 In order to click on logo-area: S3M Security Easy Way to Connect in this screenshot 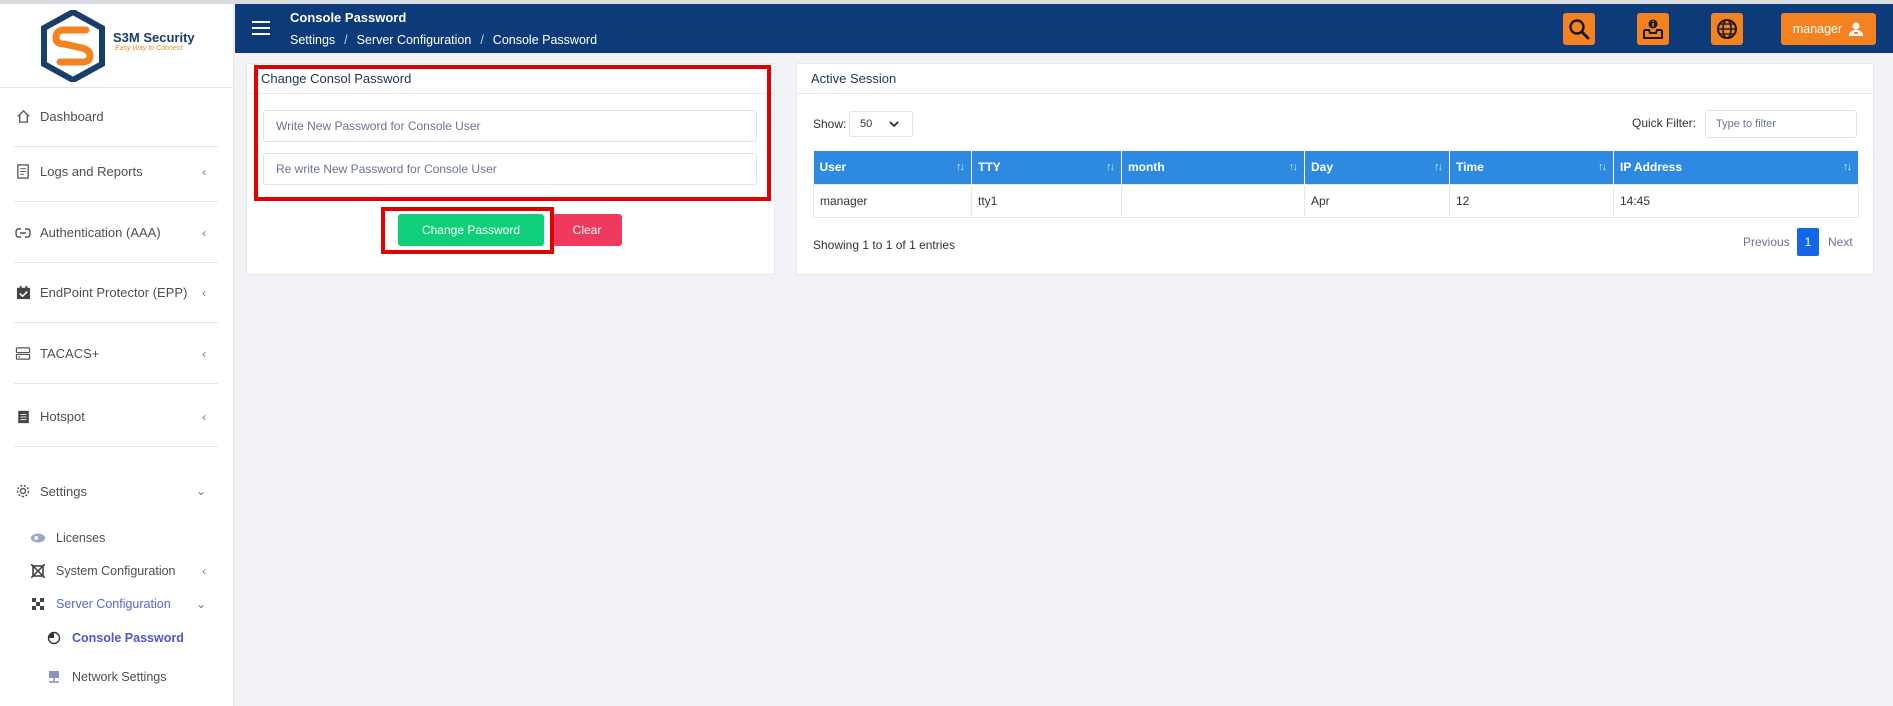, I will do `click(116, 46)`.